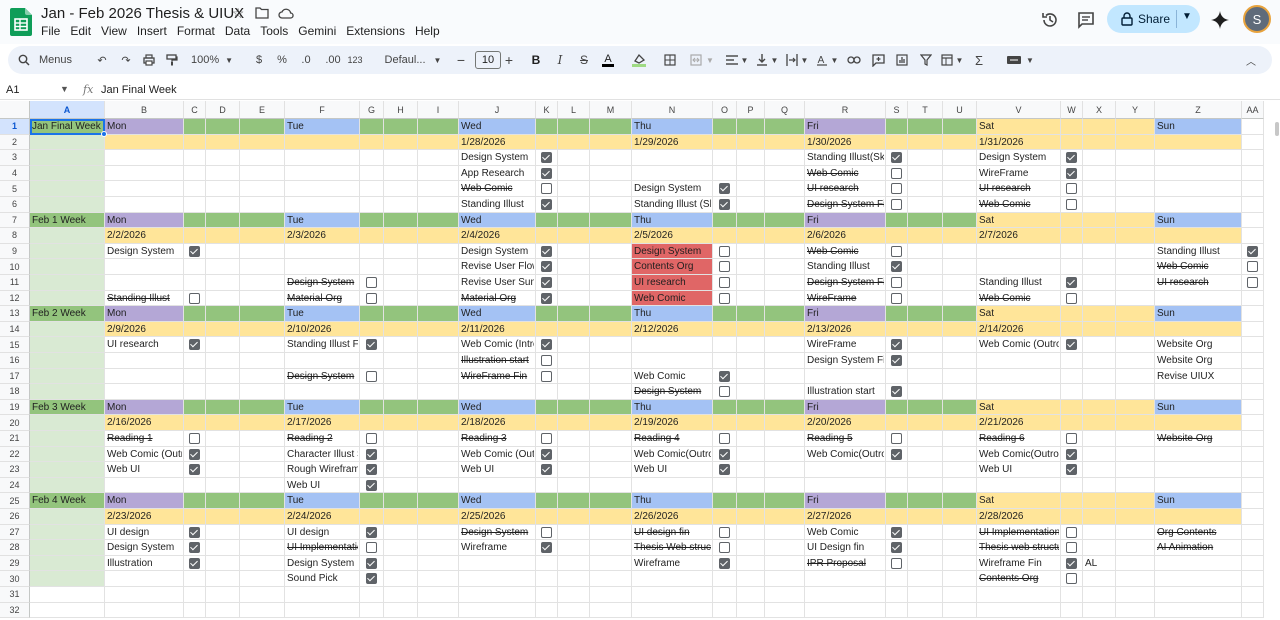  Describe the element at coordinates (671, 438) in the screenshot. I see `task-item: Reading 4` at that location.